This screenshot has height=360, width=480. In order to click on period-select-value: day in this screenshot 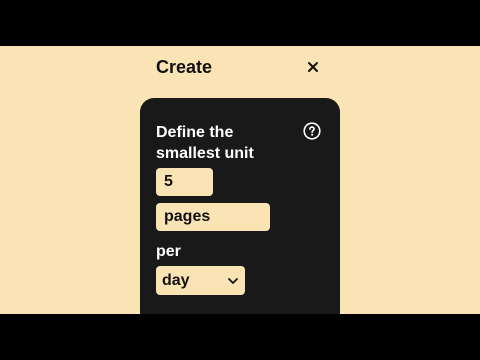, I will do `click(176, 280)`.